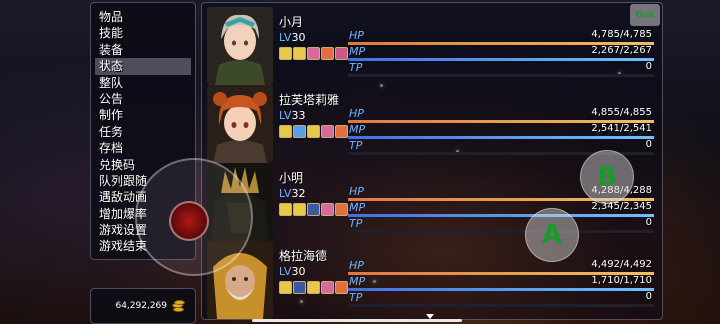  I want to click on actor-level: LV32, so click(292, 193).